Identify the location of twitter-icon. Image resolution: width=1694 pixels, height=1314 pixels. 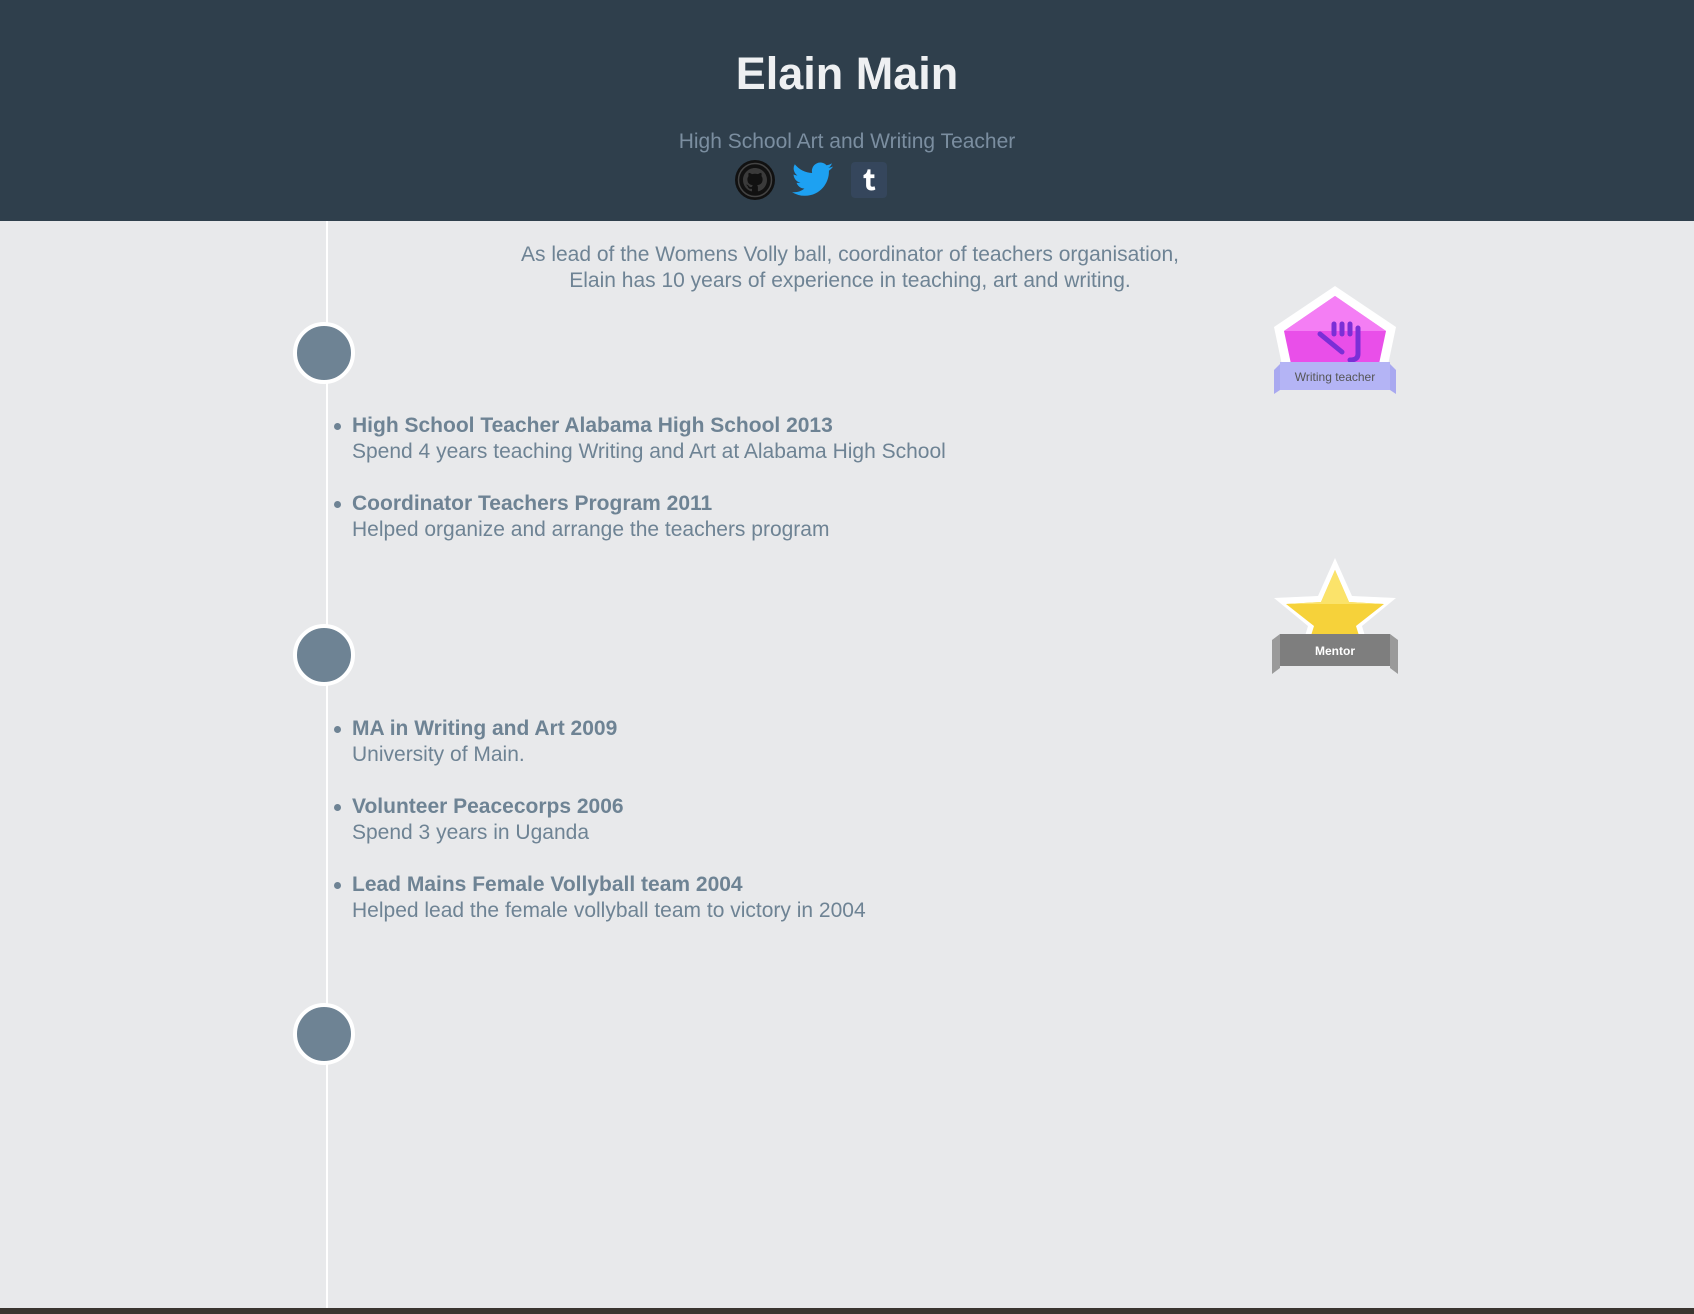
(813, 179).